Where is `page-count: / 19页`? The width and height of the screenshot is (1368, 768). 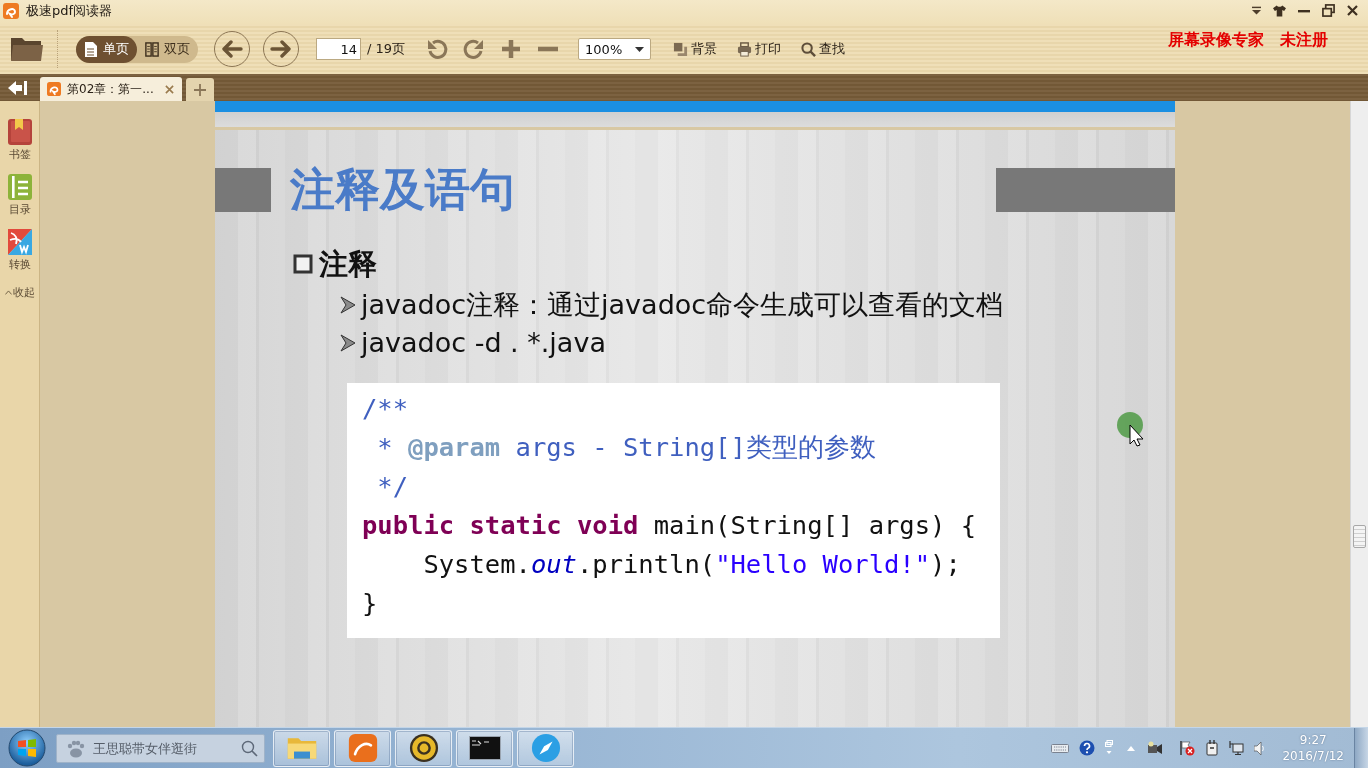
page-count: / 19页 is located at coordinates (386, 49).